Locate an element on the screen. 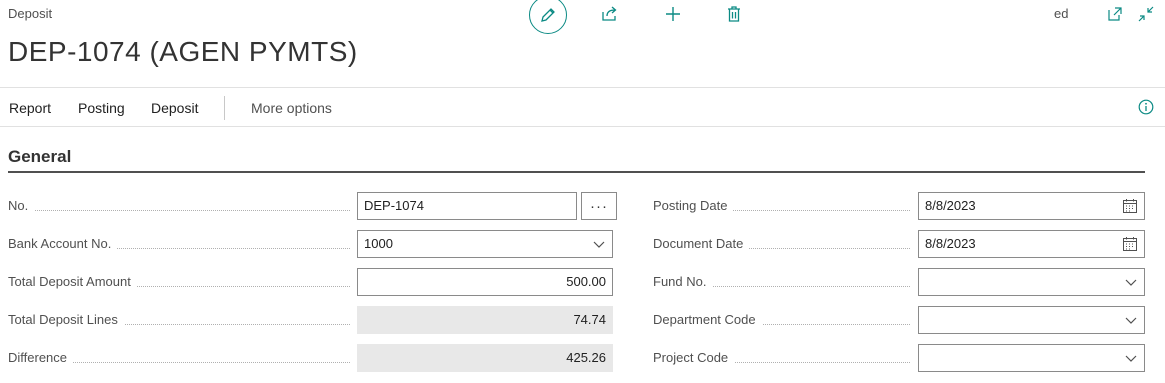 This screenshot has width=1165, height=383. bank-account-no-value: 1000 is located at coordinates (378, 243).